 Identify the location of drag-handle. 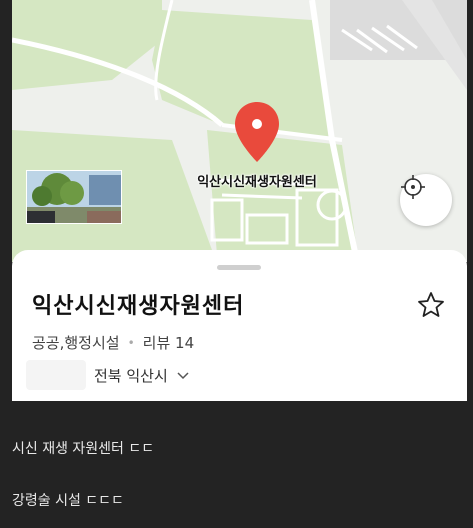
(239, 267).